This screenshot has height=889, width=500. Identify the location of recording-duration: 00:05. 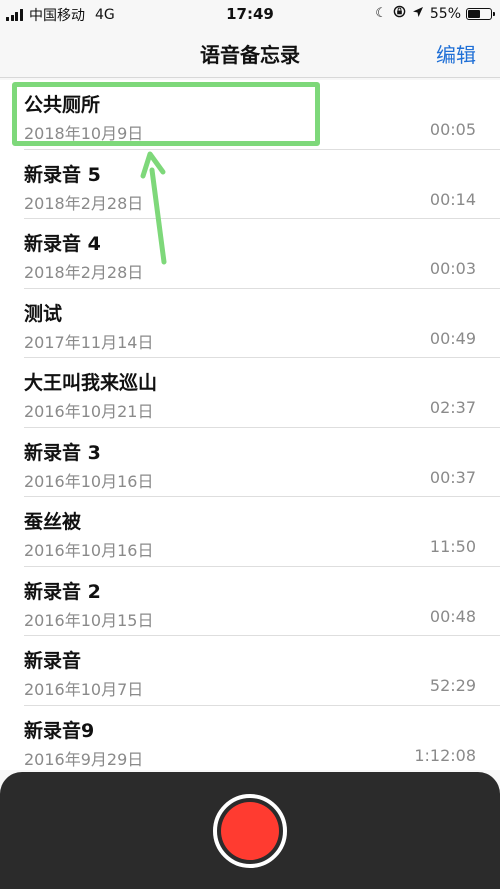
(452, 129).